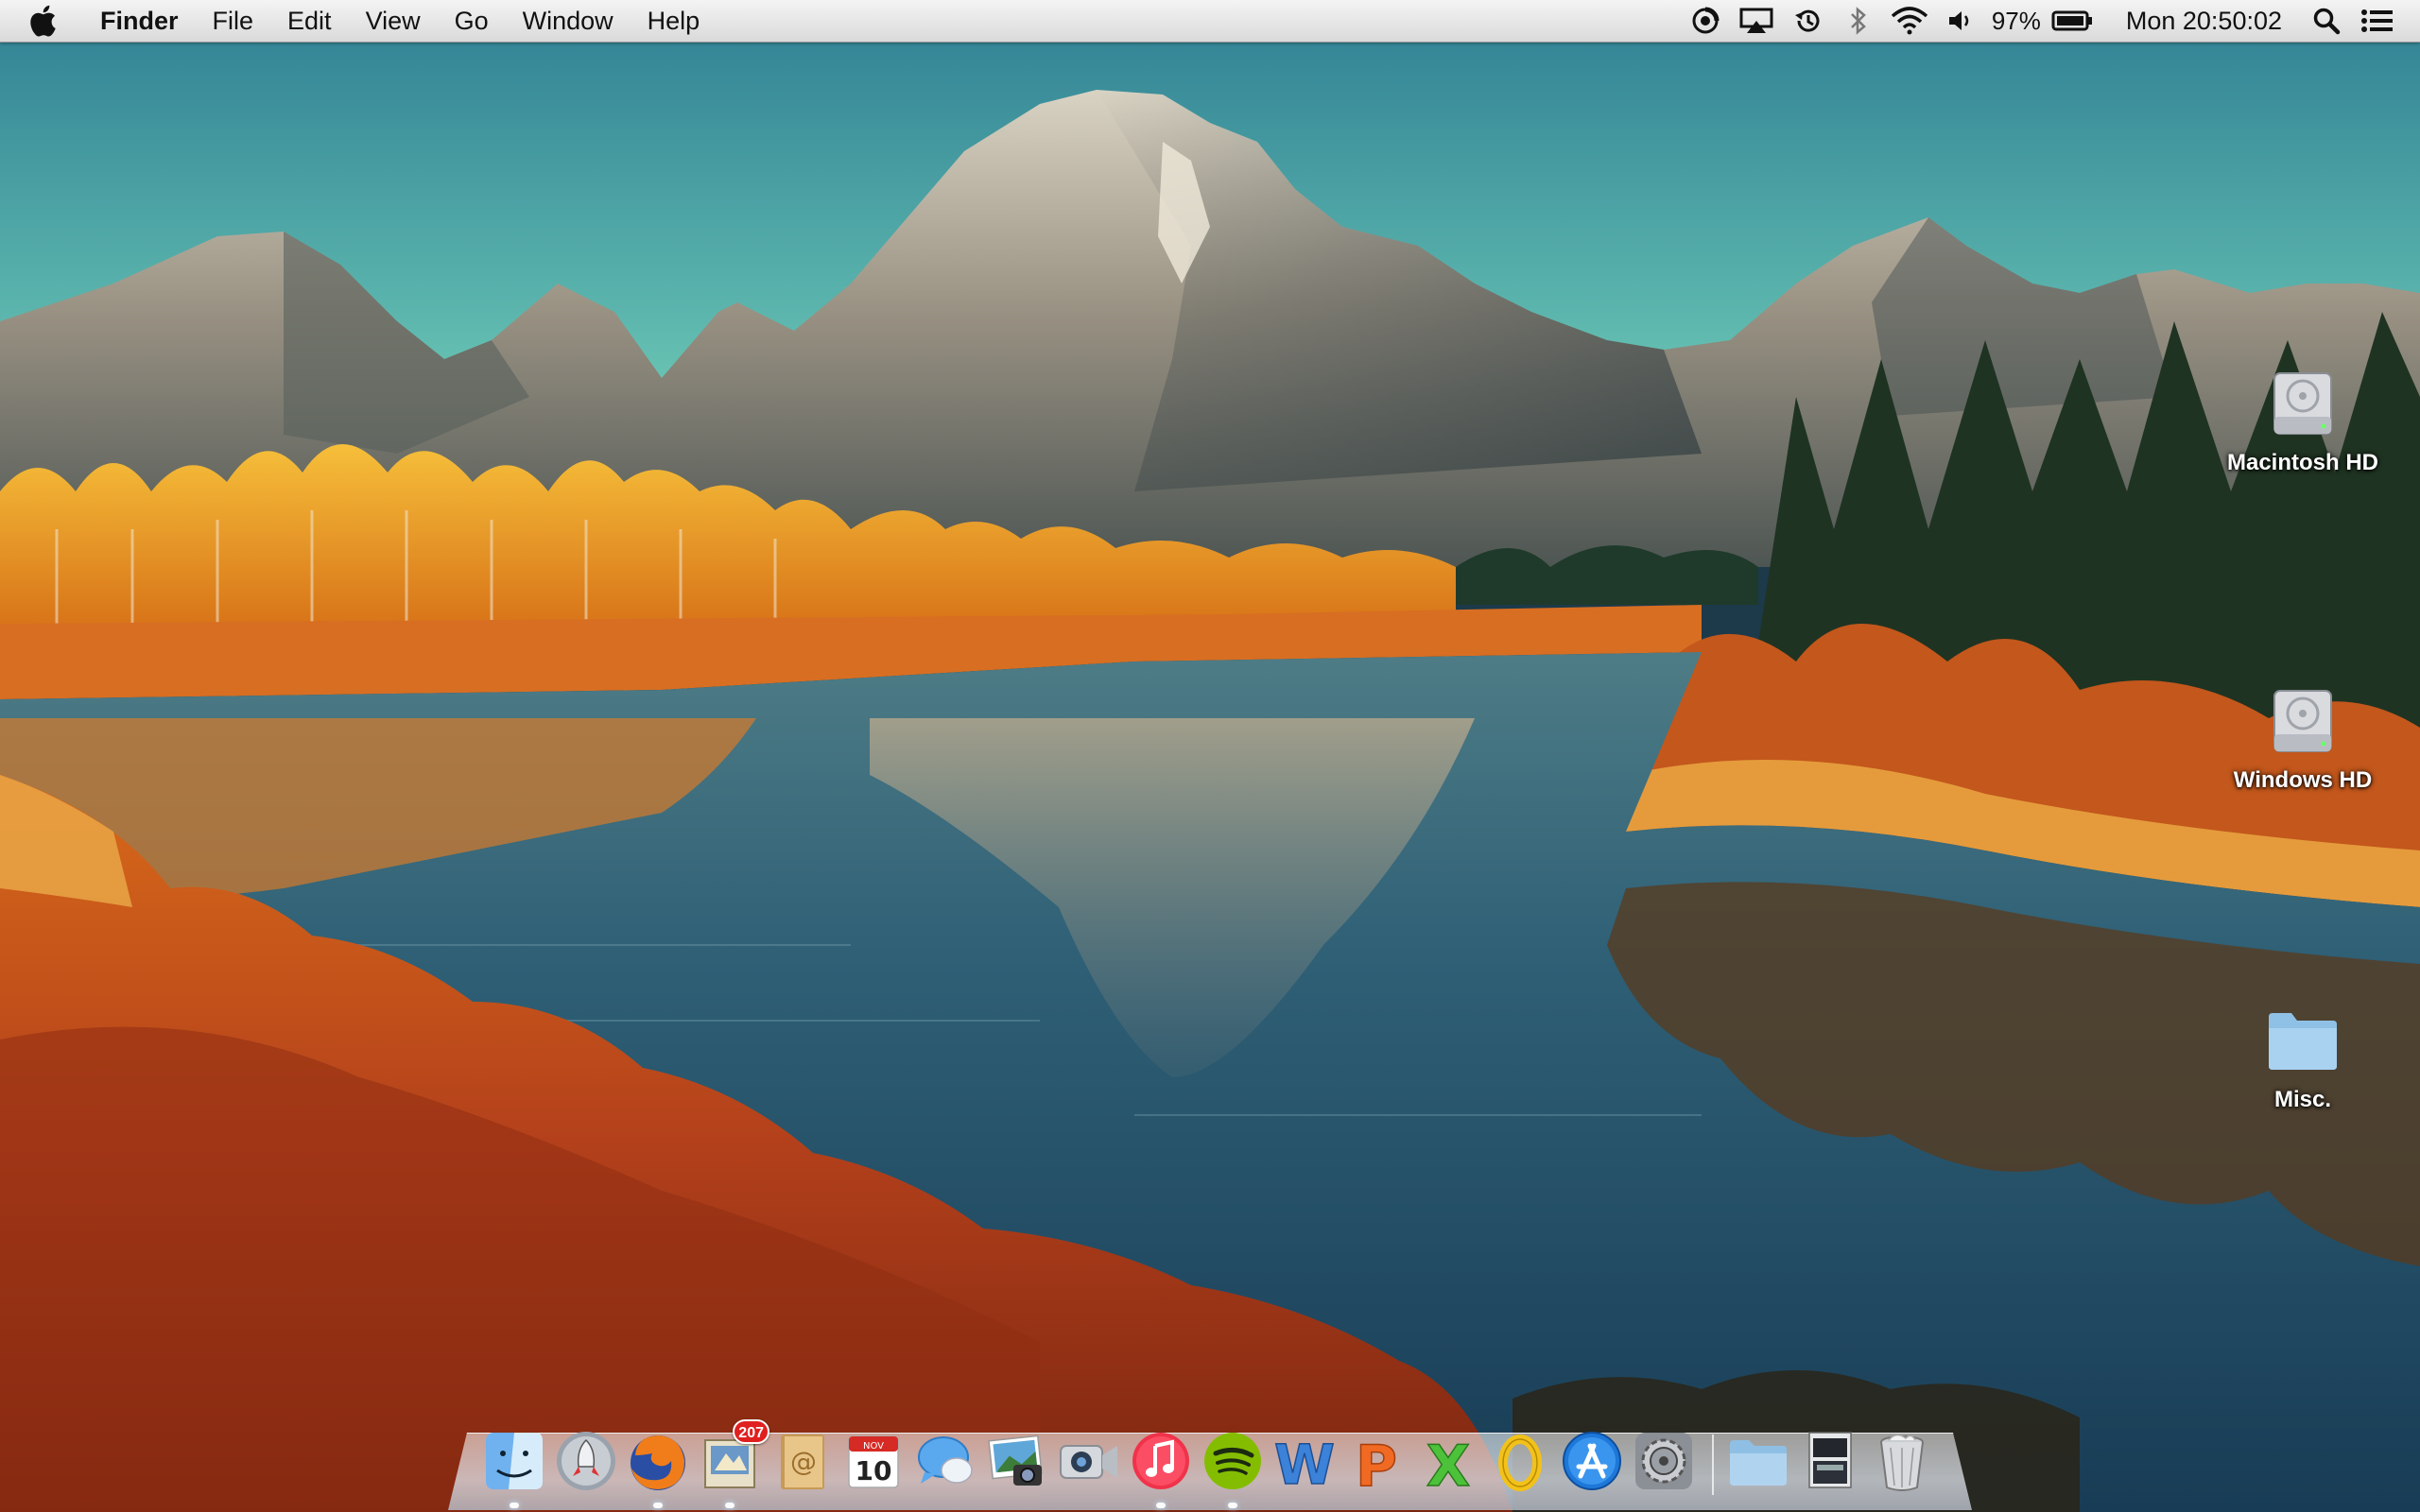 Image resolution: width=2420 pixels, height=1512 pixels. I want to click on menu-clock: Mon 20:50:02, so click(2199, 21).